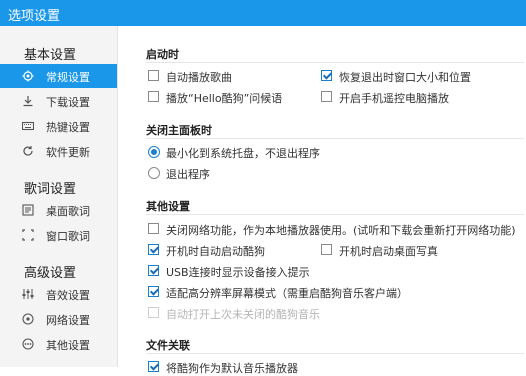 This screenshot has height=376, width=526. Describe the element at coordinates (238, 272) in the screenshot. I see `option-label: USB连接时显示设备接入提示` at that location.